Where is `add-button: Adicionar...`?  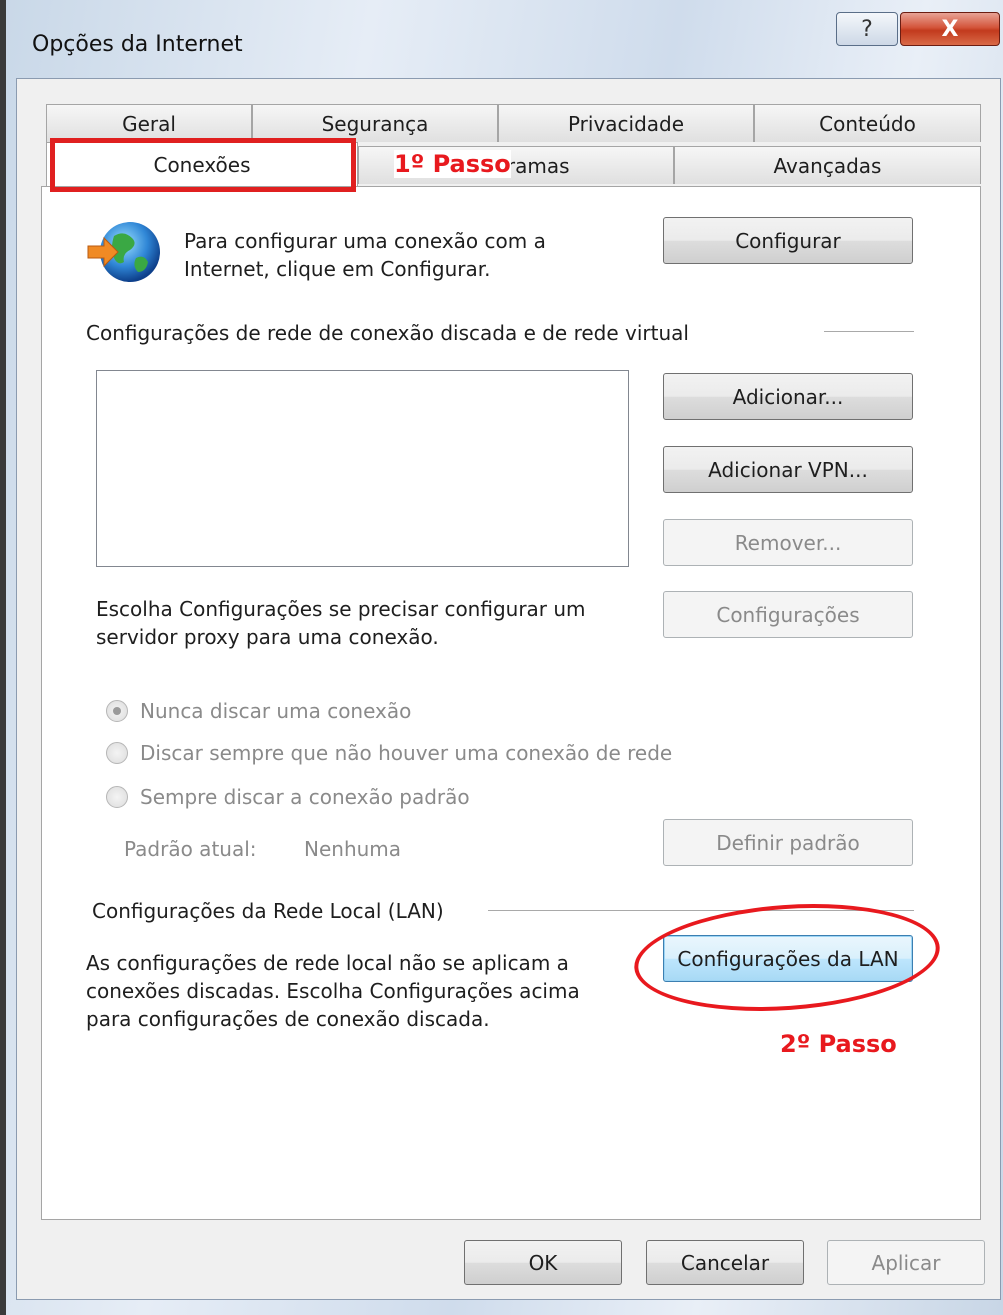
add-button: Adicionar... is located at coordinates (788, 396).